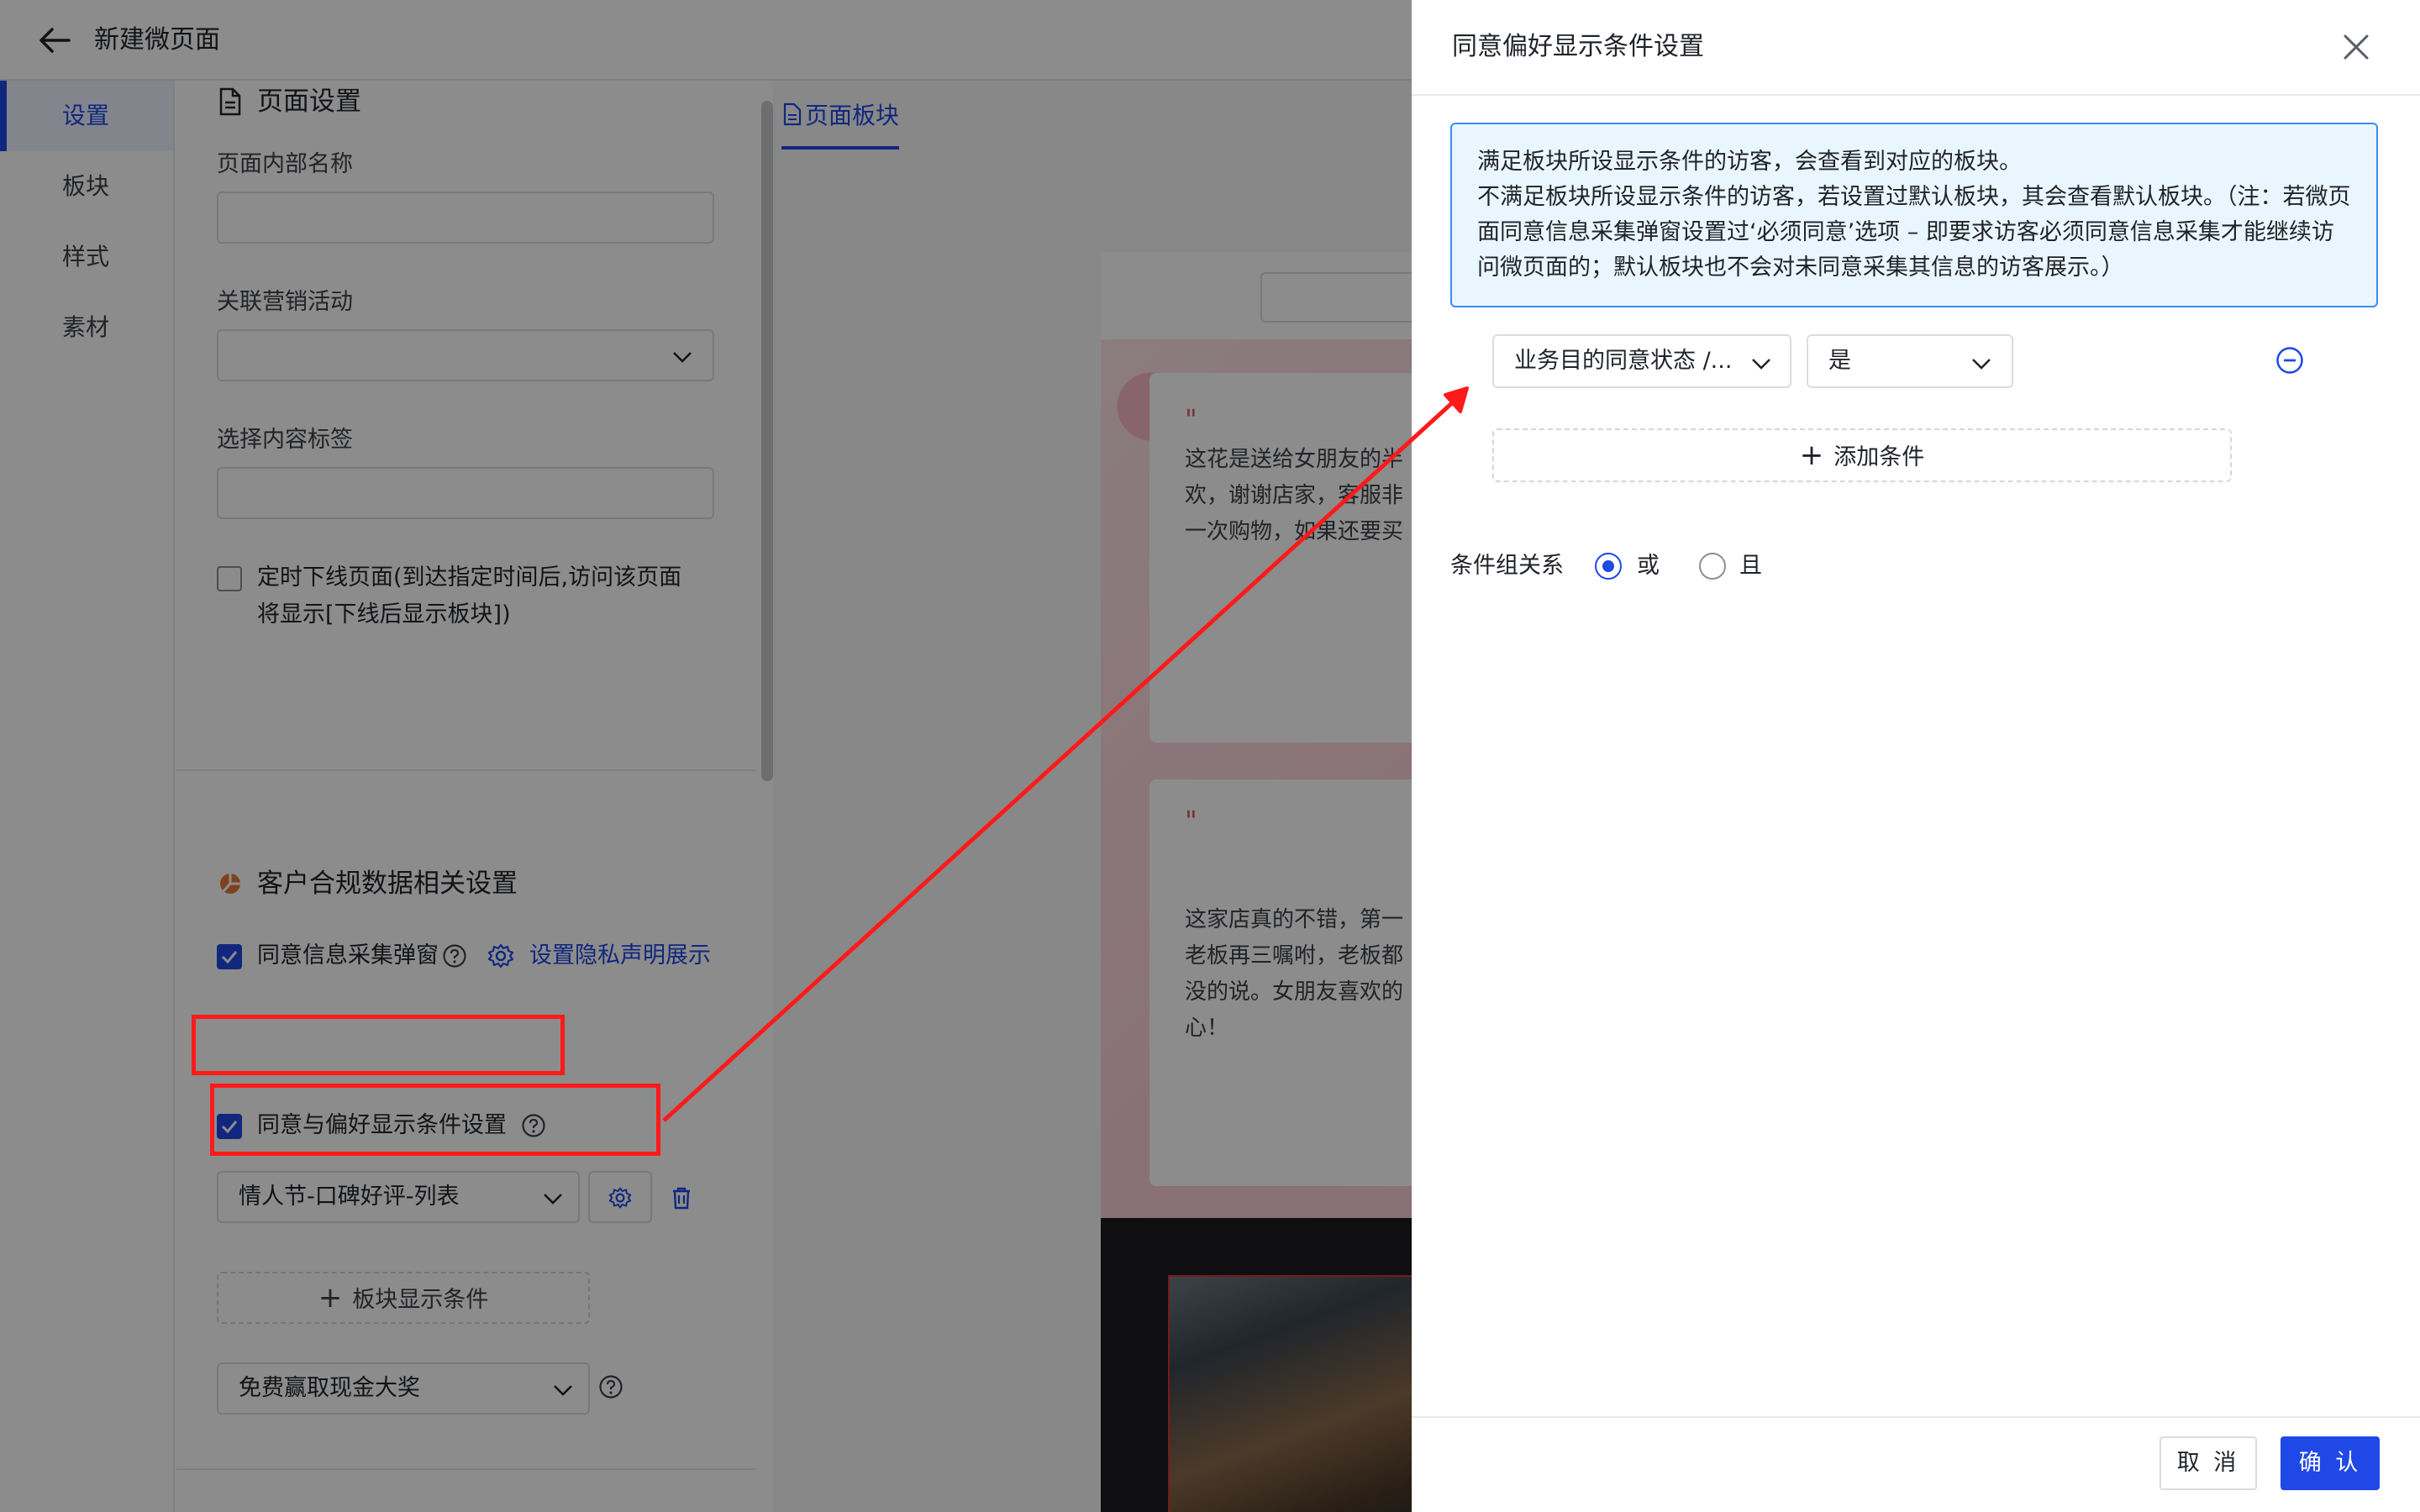  Describe the element at coordinates (1916, 95) in the screenshot. I see `drawer-header-divider` at that location.